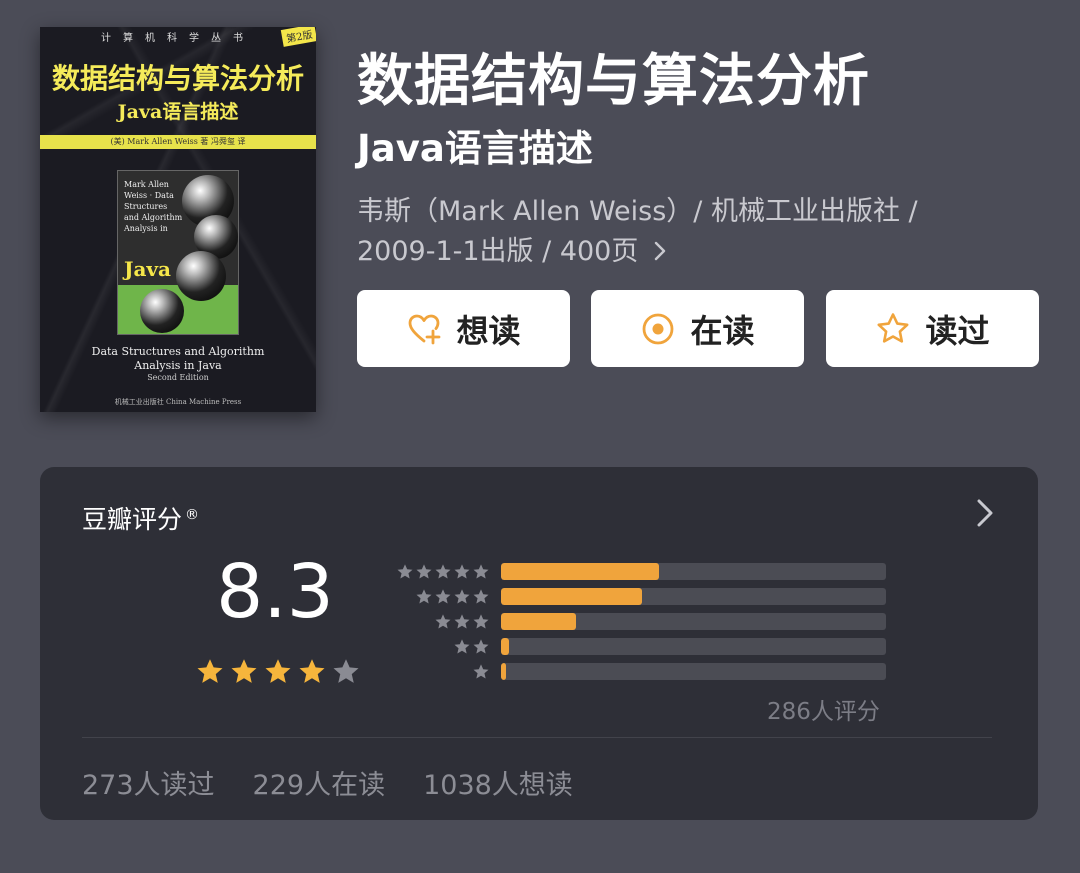 This screenshot has width=1080, height=873. Describe the element at coordinates (722, 330) in the screenshot. I see `reading-label: 在读` at that location.